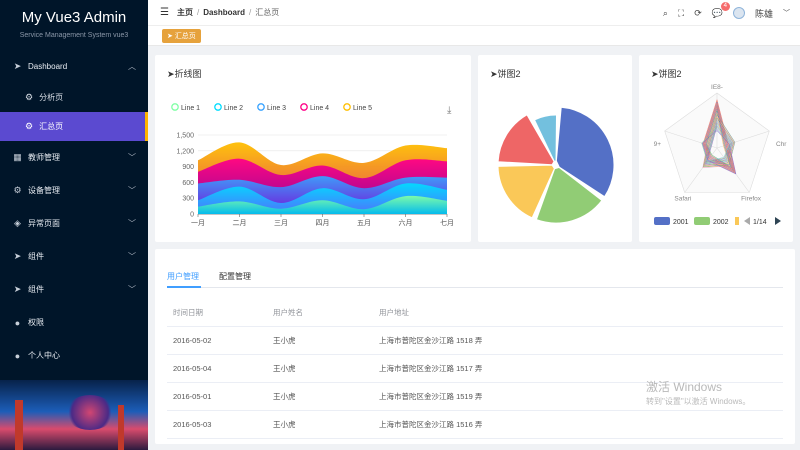 This screenshot has height=450, width=800. I want to click on x-tick-label: 一月, so click(198, 223).